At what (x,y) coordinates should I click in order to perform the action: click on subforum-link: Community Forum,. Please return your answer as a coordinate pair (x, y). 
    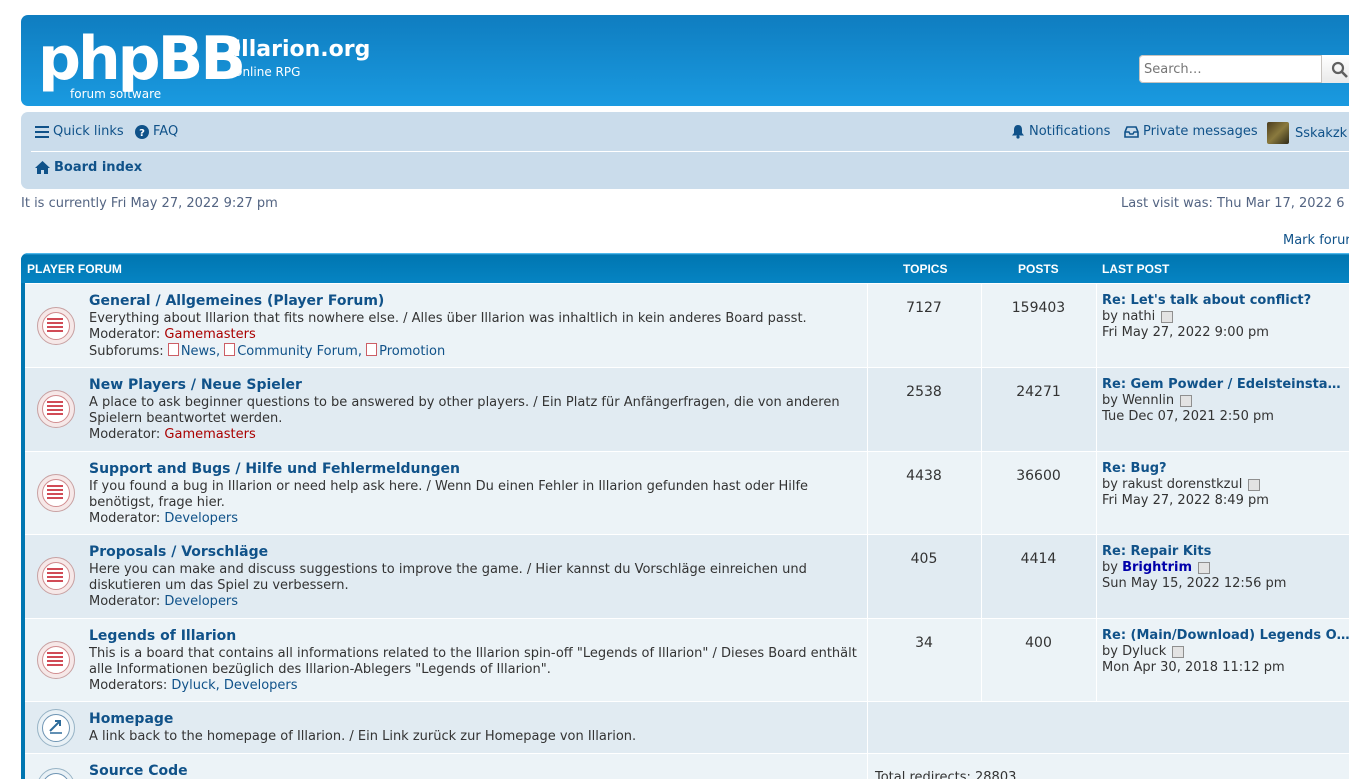
    Looking at the image, I should click on (293, 351).